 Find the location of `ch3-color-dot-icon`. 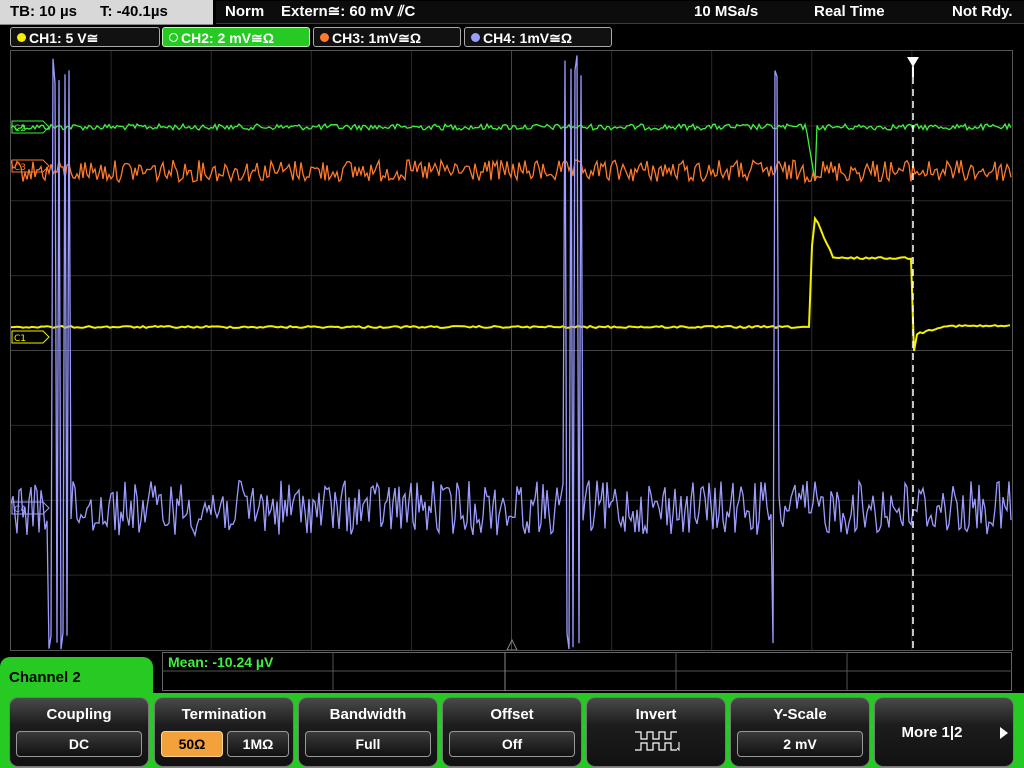

ch3-color-dot-icon is located at coordinates (324, 37).